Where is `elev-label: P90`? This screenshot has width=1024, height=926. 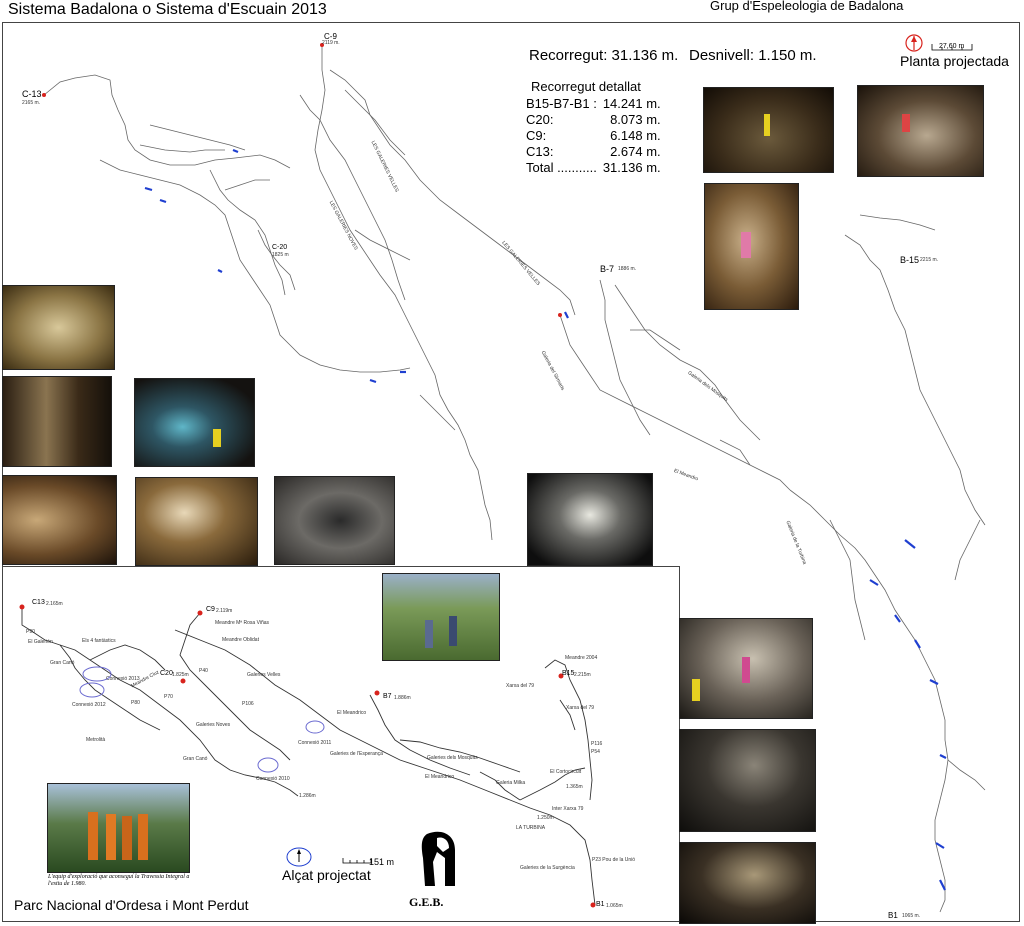 elev-label: P90 is located at coordinates (30, 632).